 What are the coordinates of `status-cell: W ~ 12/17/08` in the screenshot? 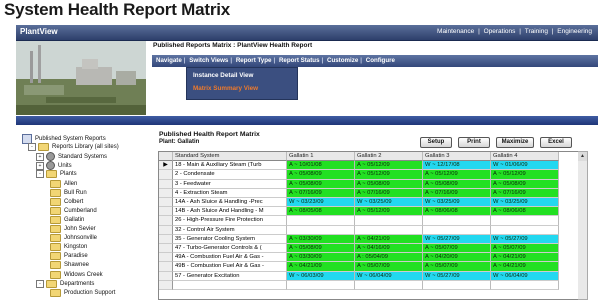 It's located at (457, 166).